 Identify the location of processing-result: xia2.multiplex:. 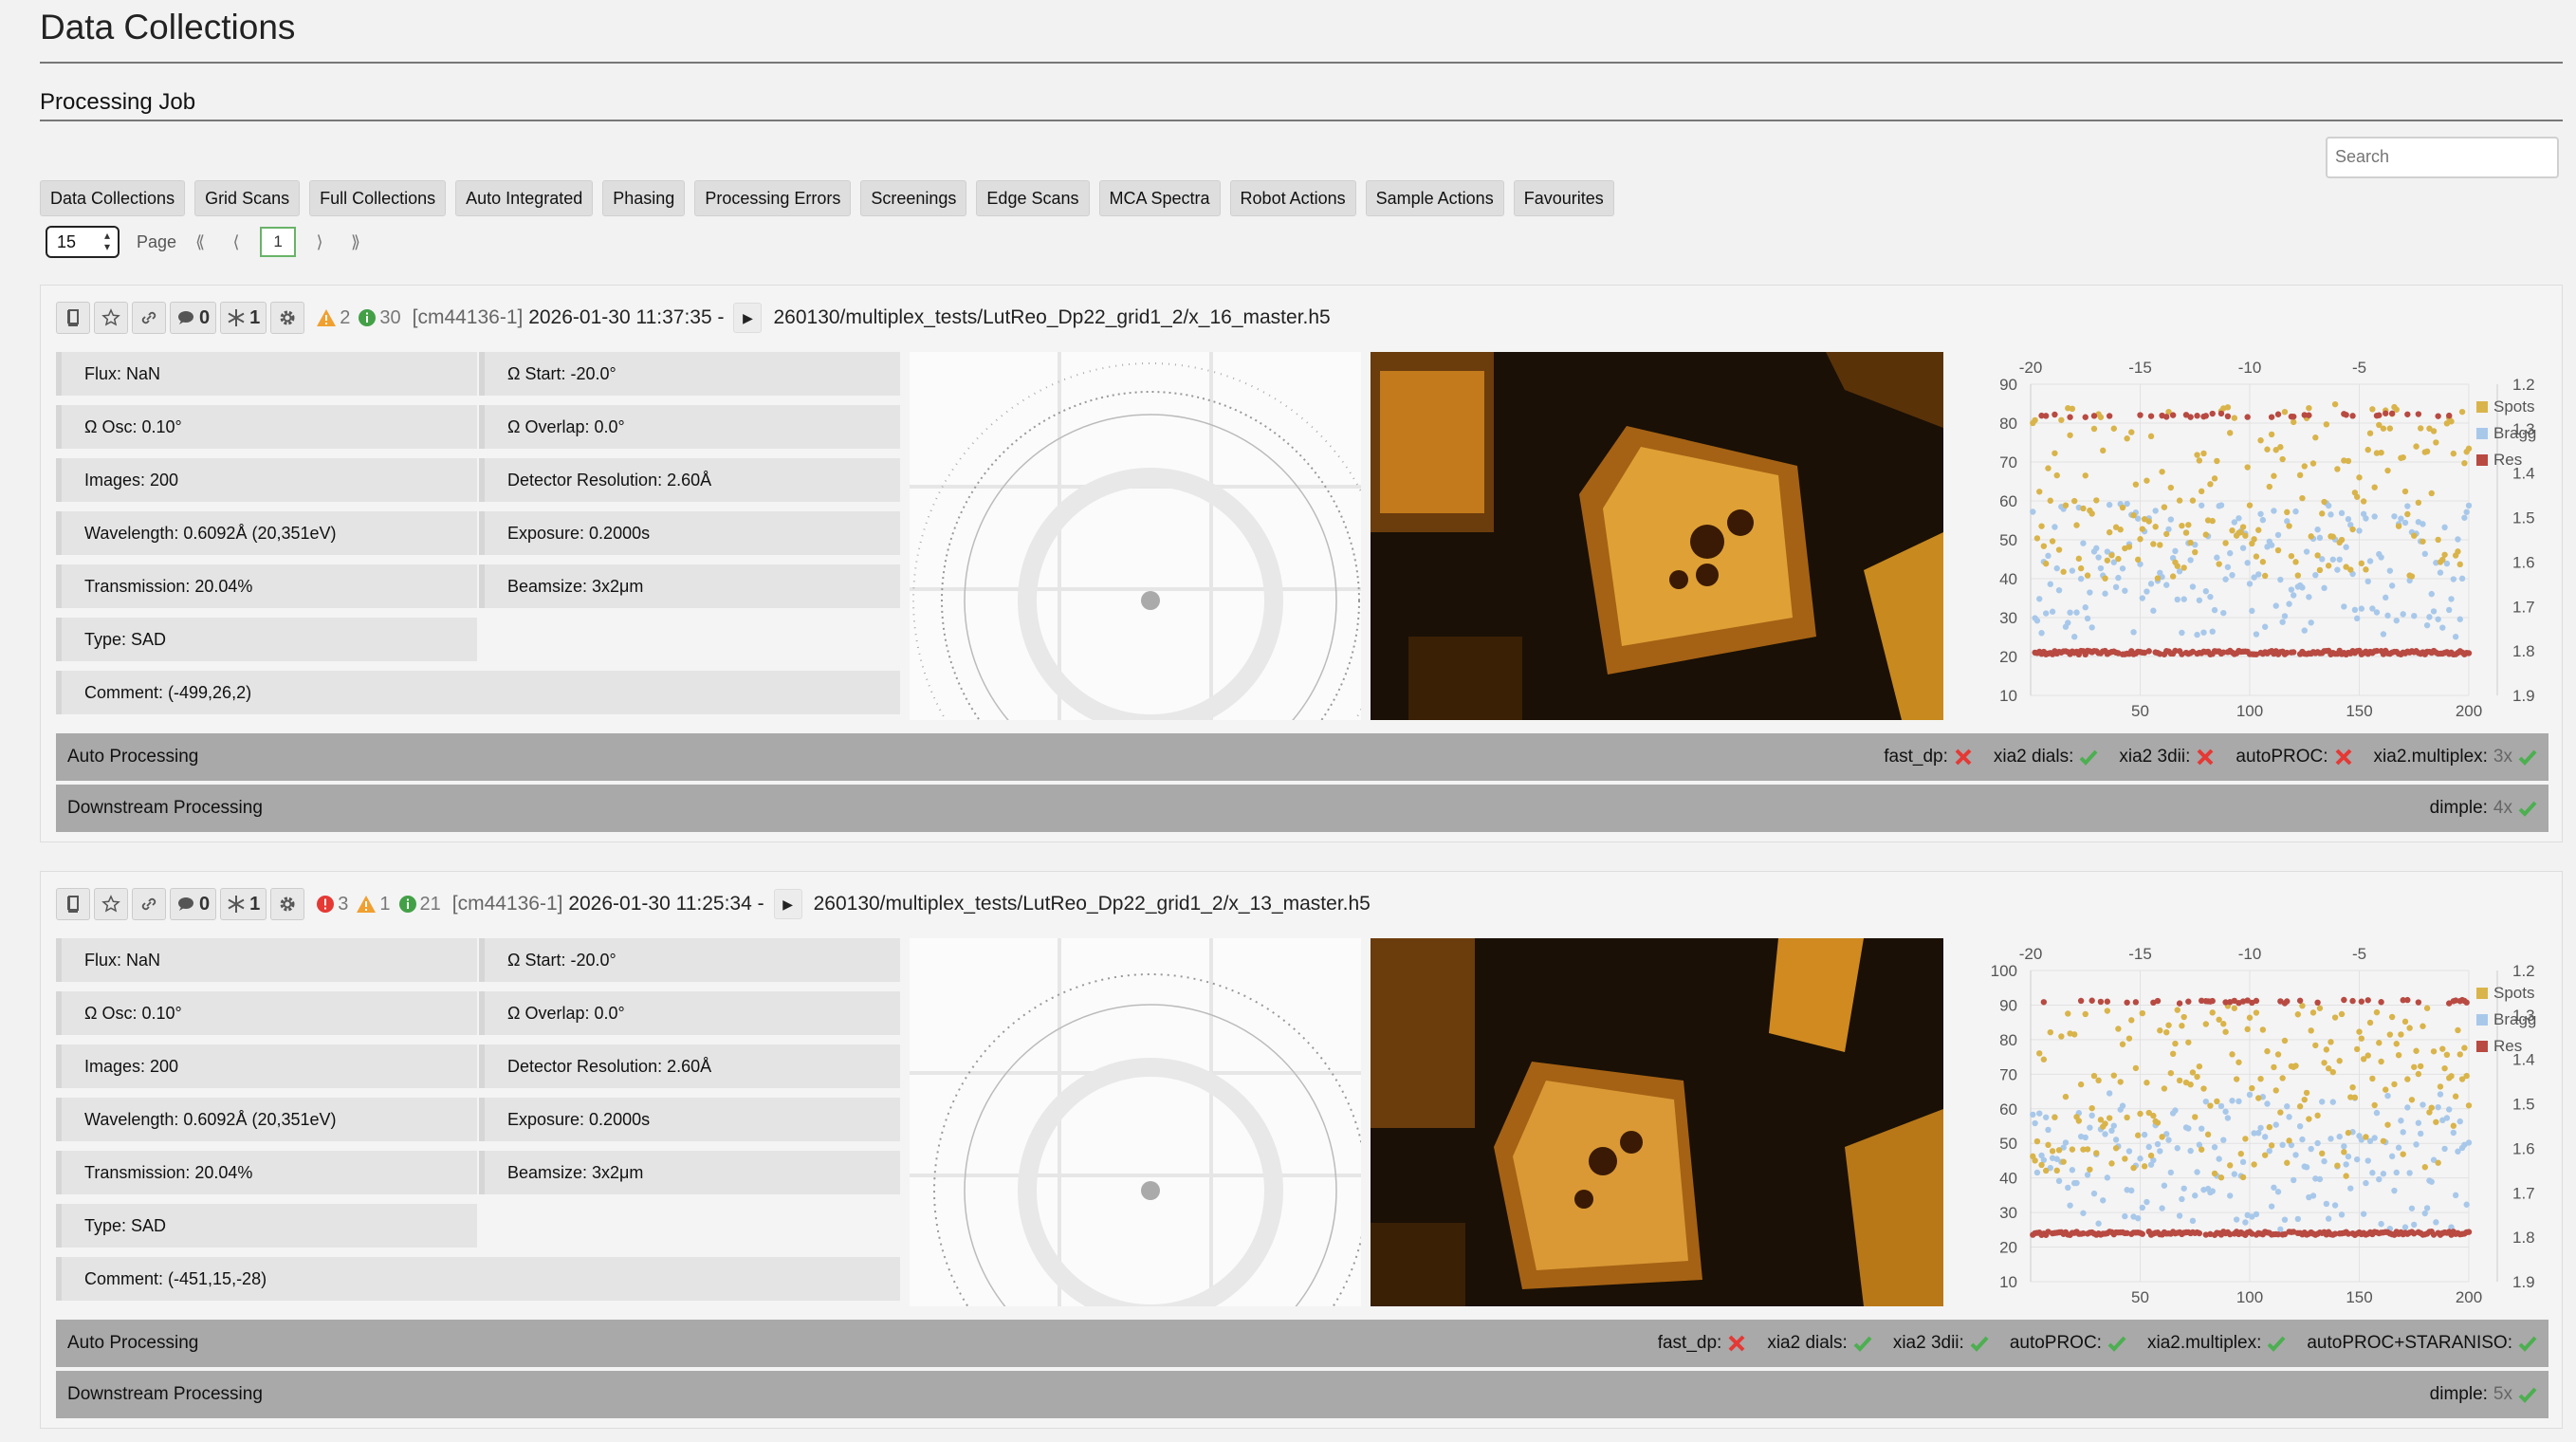
(2216, 1343).